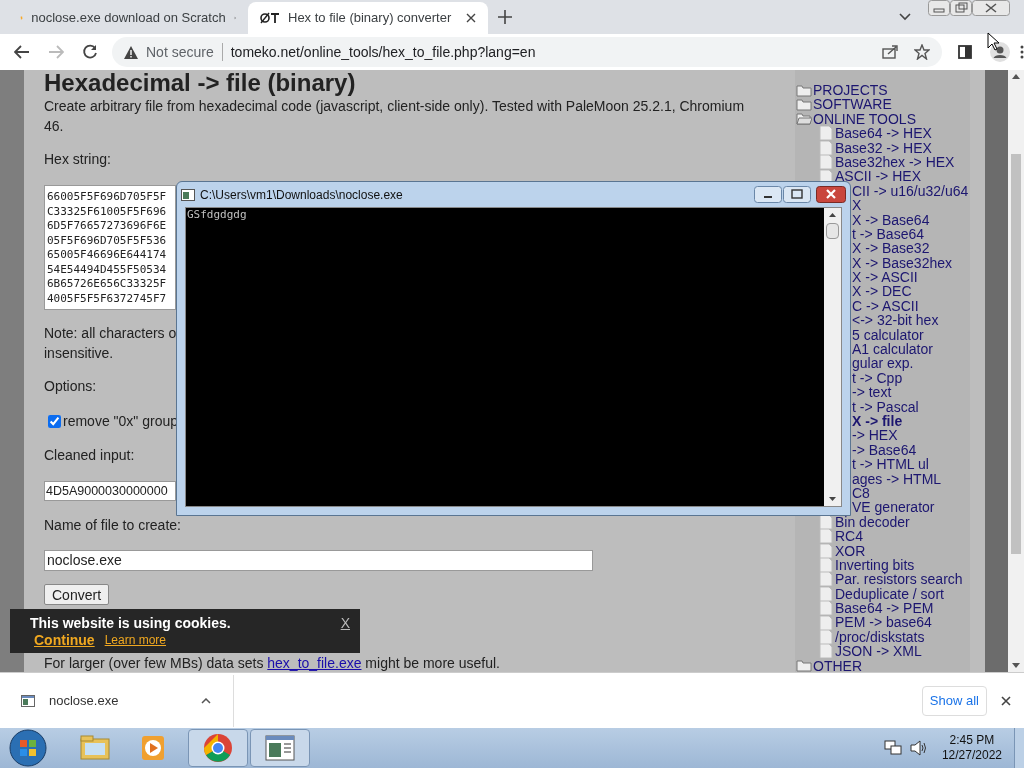 Image resolution: width=1024 pixels, height=768 pixels. Describe the element at coordinates (107, 211) in the screenshot. I see `hex-line: C33325F61005F5F696` at that location.